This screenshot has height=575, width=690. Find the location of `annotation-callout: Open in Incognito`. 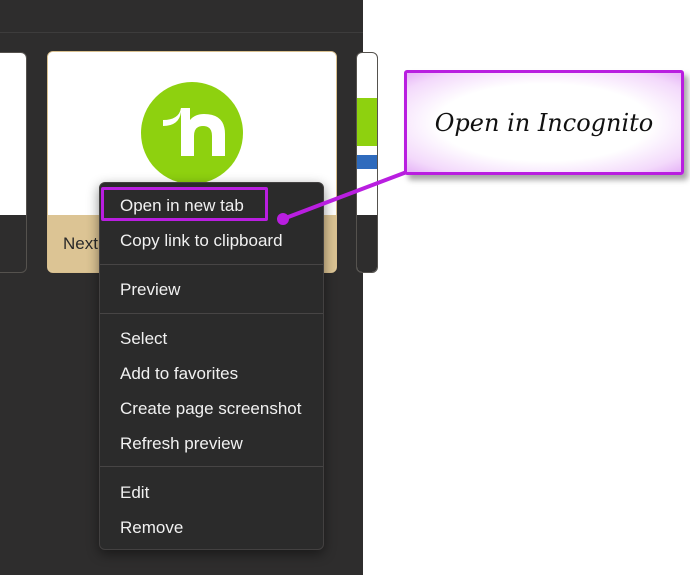

annotation-callout: Open in Incognito is located at coordinates (544, 122).